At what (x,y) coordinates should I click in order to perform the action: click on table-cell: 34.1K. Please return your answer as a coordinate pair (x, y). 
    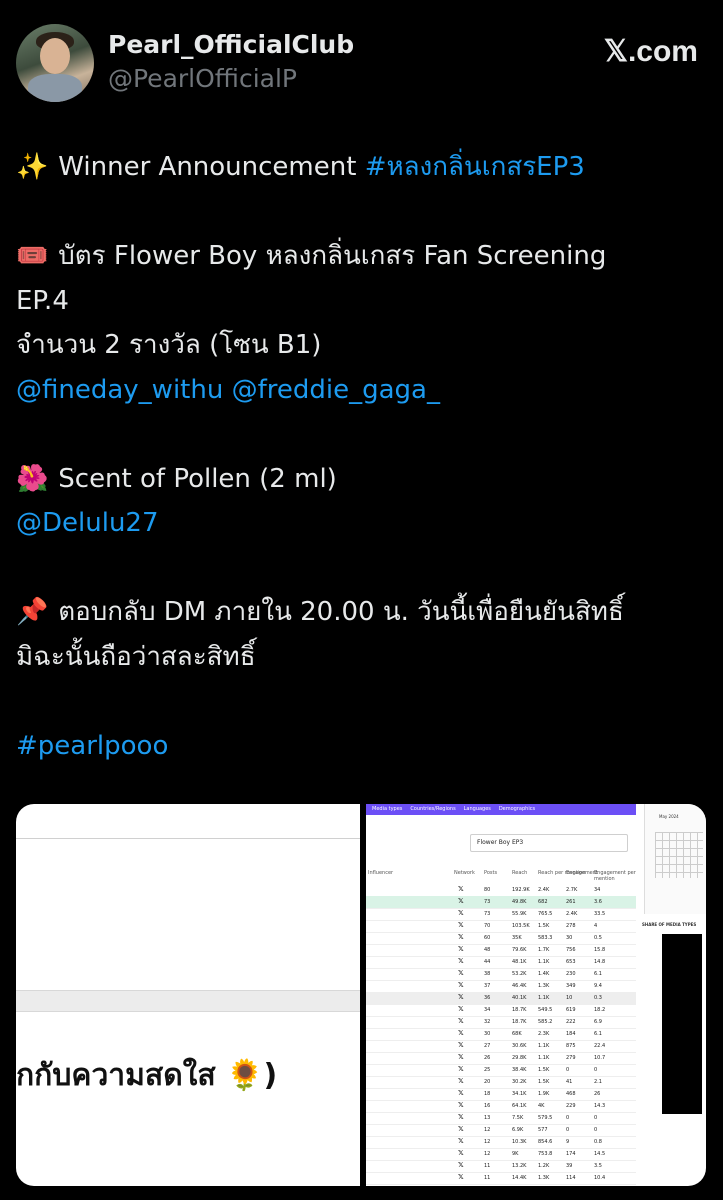
    Looking at the image, I should click on (519, 1094).